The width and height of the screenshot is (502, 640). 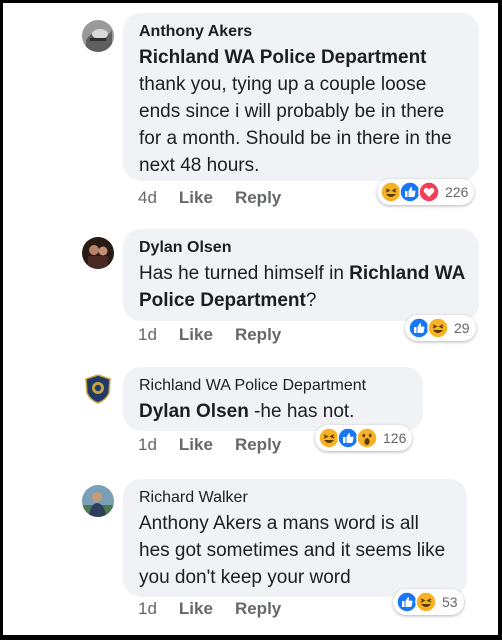 What do you see at coordinates (302, 32) in the screenshot?
I see `comment-author: Anthony Akers` at bounding box center [302, 32].